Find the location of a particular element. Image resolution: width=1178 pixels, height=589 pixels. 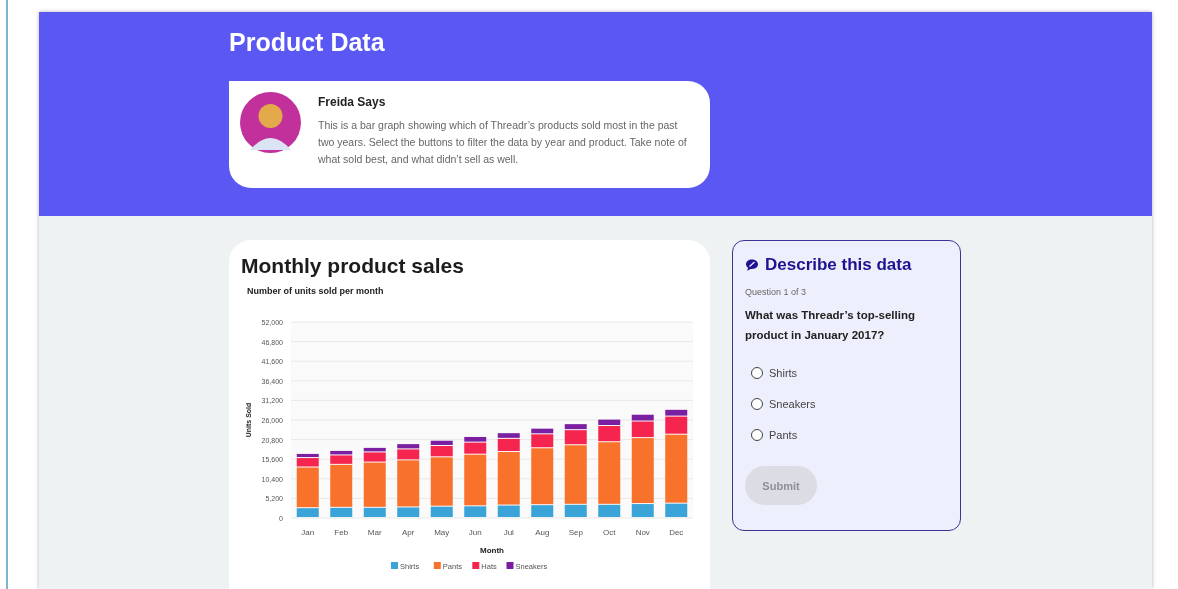

radio-option: Pants is located at coordinates (774, 434).